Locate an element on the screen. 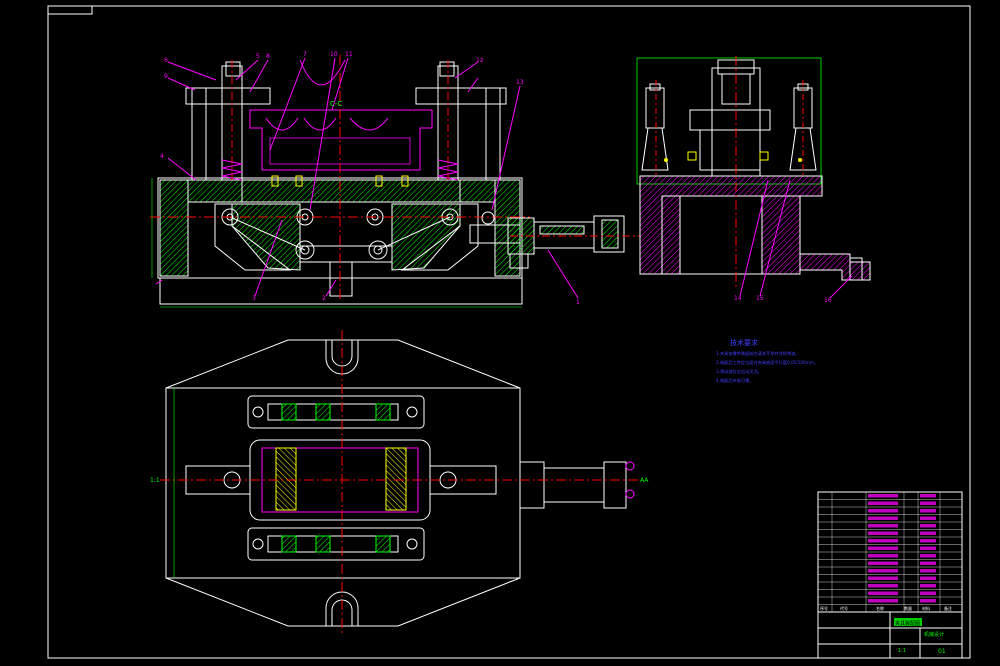 This screenshot has height=666, width=1000. balloon-12: 12 is located at coordinates (480, 60).